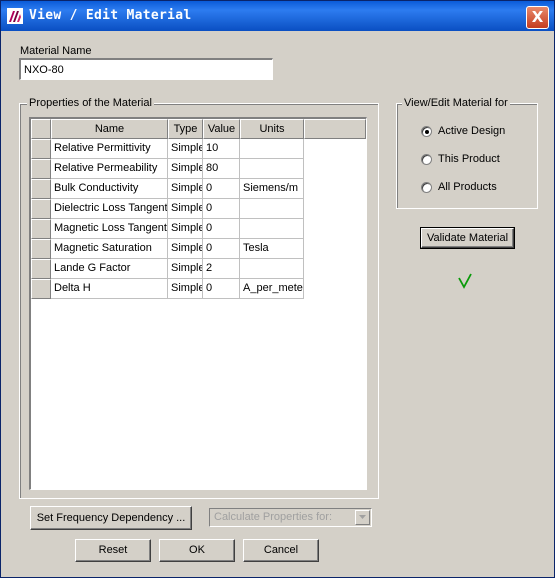  I want to click on column-header-type: Type, so click(185, 129).